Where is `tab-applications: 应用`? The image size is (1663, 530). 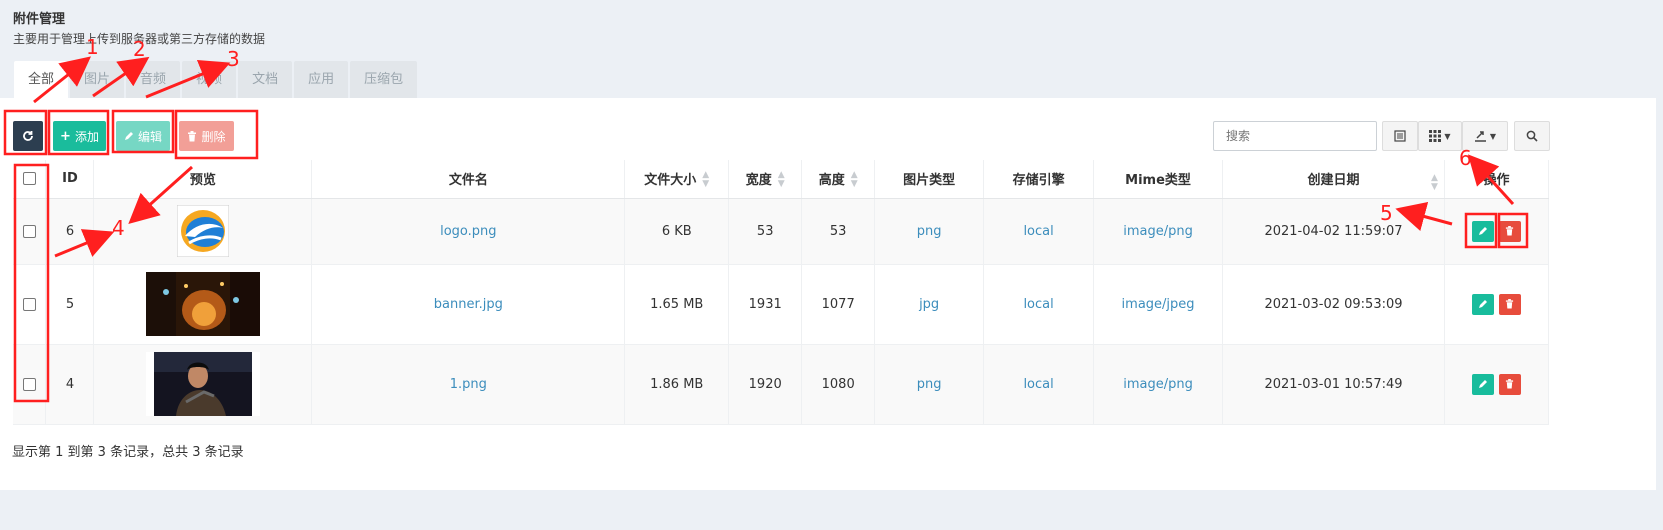 tab-applications: 应用 is located at coordinates (321, 80).